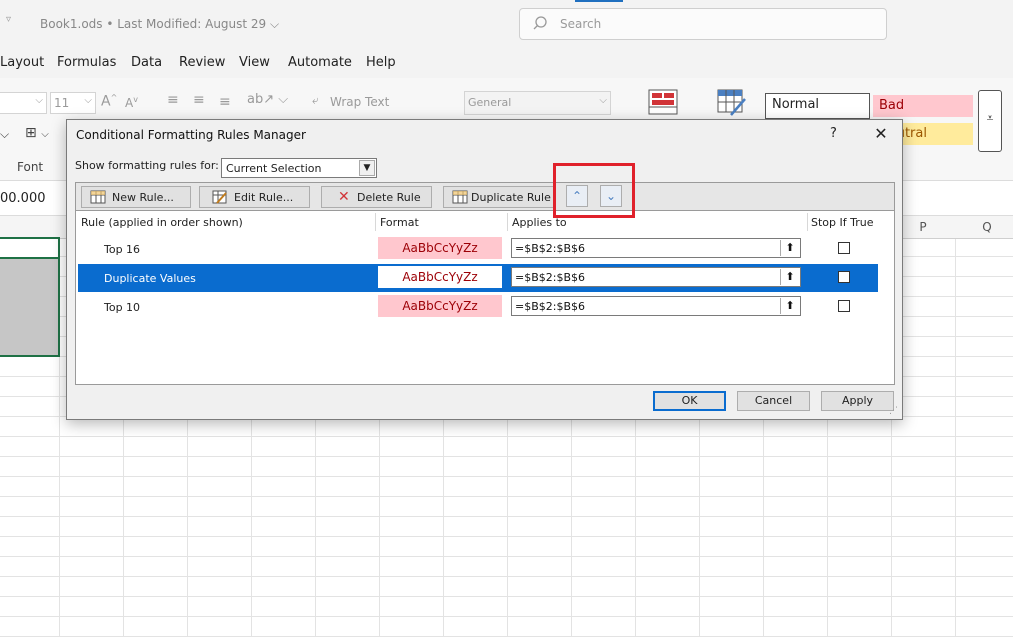 The height and width of the screenshot is (637, 1013). What do you see at coordinates (389, 197) in the screenshot?
I see `delete-rule-label: Delete Rule` at bounding box center [389, 197].